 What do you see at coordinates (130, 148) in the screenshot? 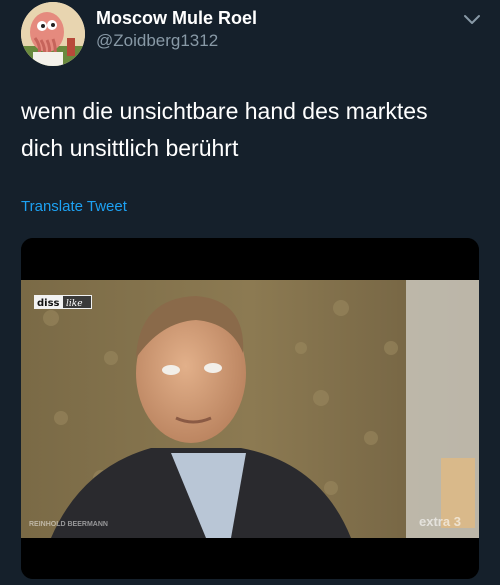
I see `tweet-text-line: dich unsittlich berührt` at bounding box center [130, 148].